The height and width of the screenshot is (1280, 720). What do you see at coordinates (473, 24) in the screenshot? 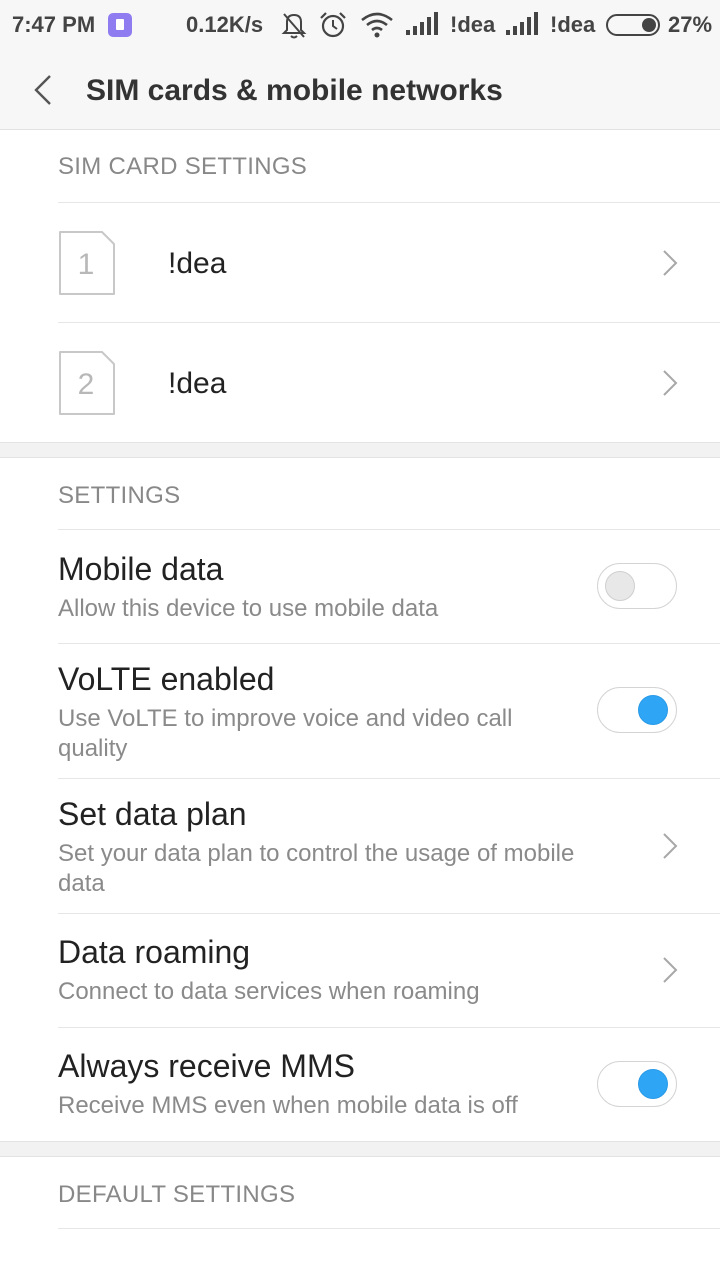
I see `carrier-name-1: !dea` at bounding box center [473, 24].